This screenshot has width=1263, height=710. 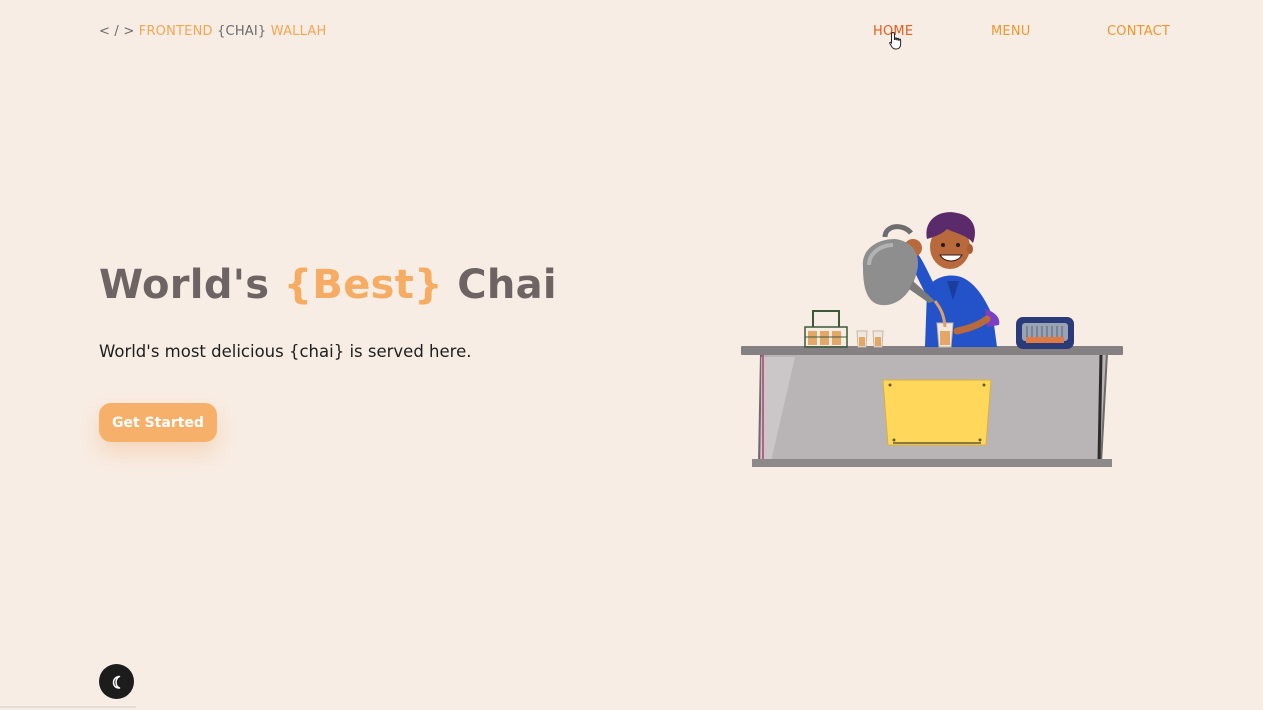 I want to click on hero-title-accent: {Best}, so click(x=363, y=285).